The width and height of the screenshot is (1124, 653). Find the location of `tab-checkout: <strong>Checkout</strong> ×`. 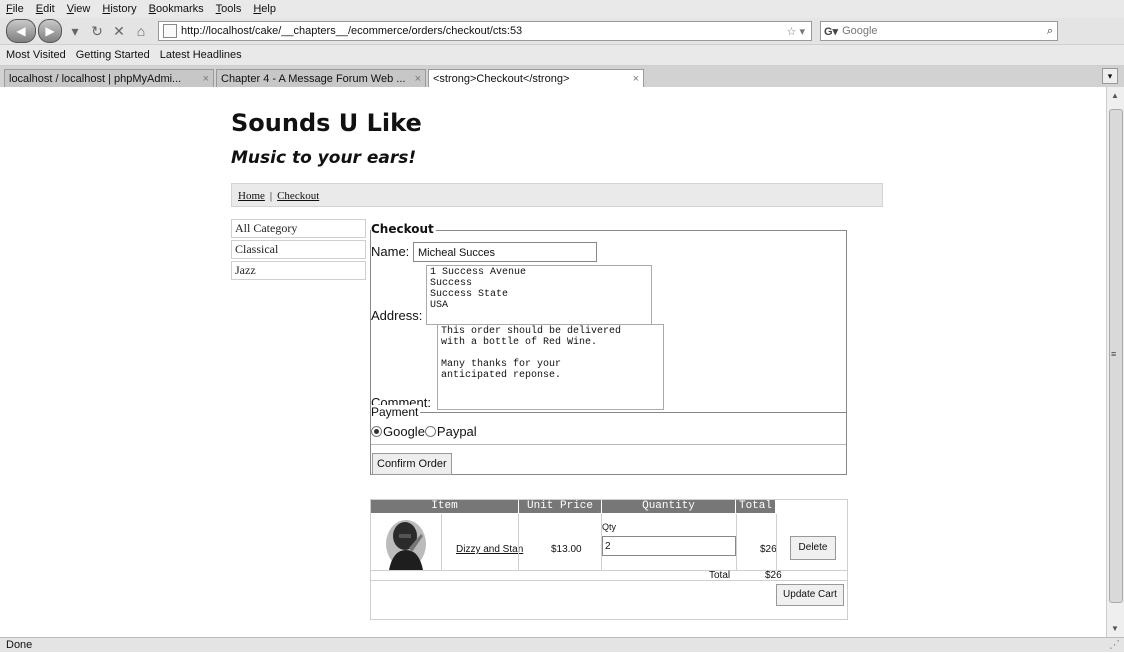

tab-checkout: <strong>Checkout</strong> × is located at coordinates (536, 78).